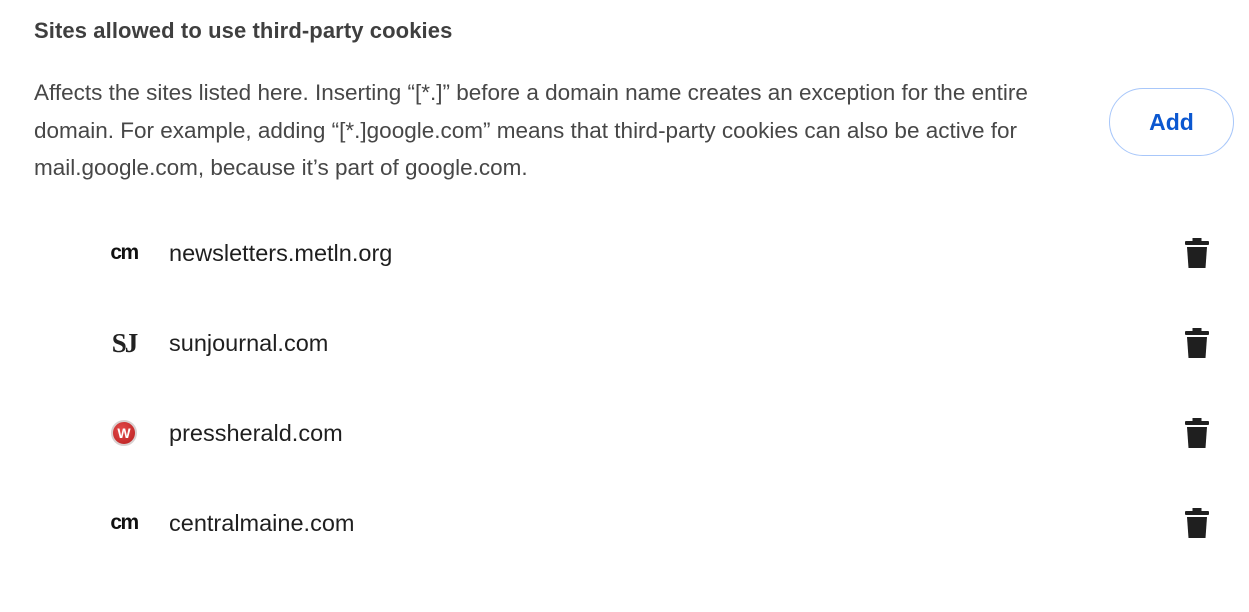  What do you see at coordinates (624, 433) in the screenshot?
I see `site-row: W pressherald.com` at bounding box center [624, 433].